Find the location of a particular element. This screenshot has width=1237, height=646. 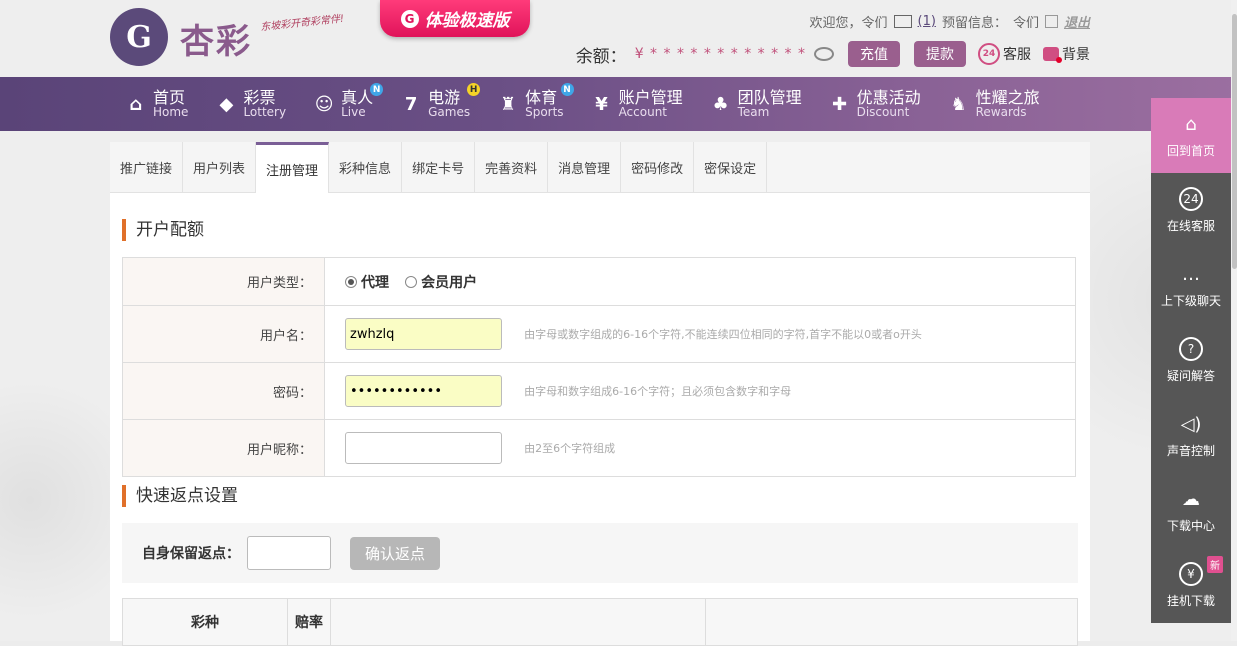

balance-value: ¥ * * * * * * * * * * * * is located at coordinates (720, 54).